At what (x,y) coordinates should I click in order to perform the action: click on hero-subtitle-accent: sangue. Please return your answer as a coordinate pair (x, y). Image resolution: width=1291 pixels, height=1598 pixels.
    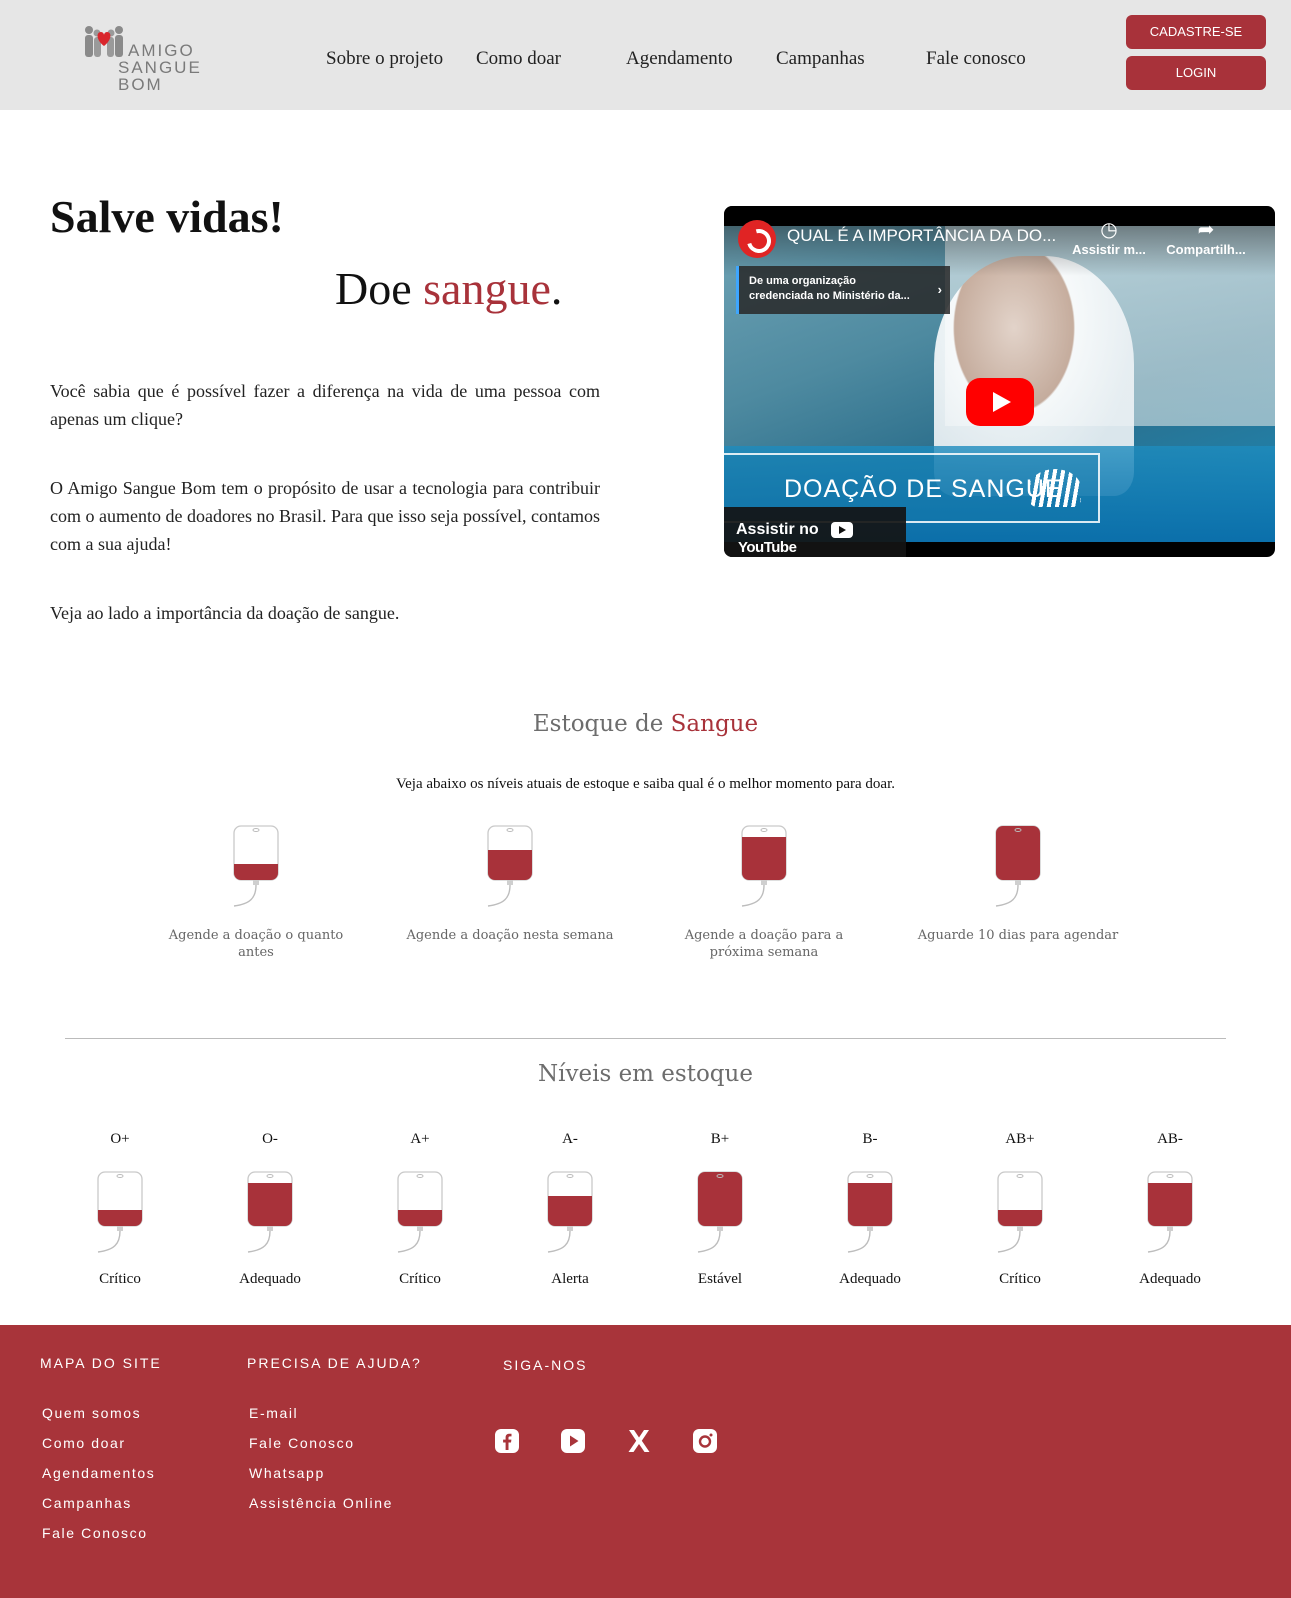
    Looking at the image, I should click on (487, 288).